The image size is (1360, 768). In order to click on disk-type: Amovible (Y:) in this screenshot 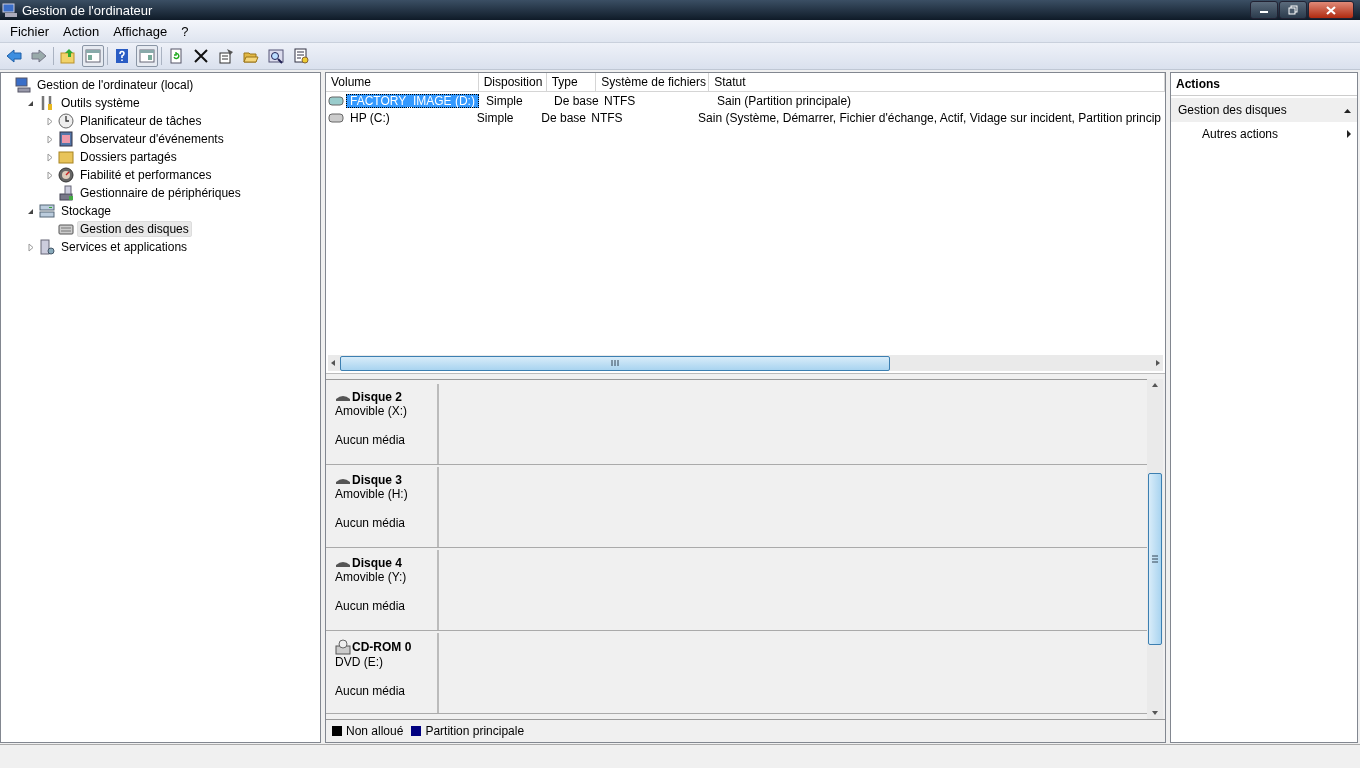, I will do `click(371, 577)`.